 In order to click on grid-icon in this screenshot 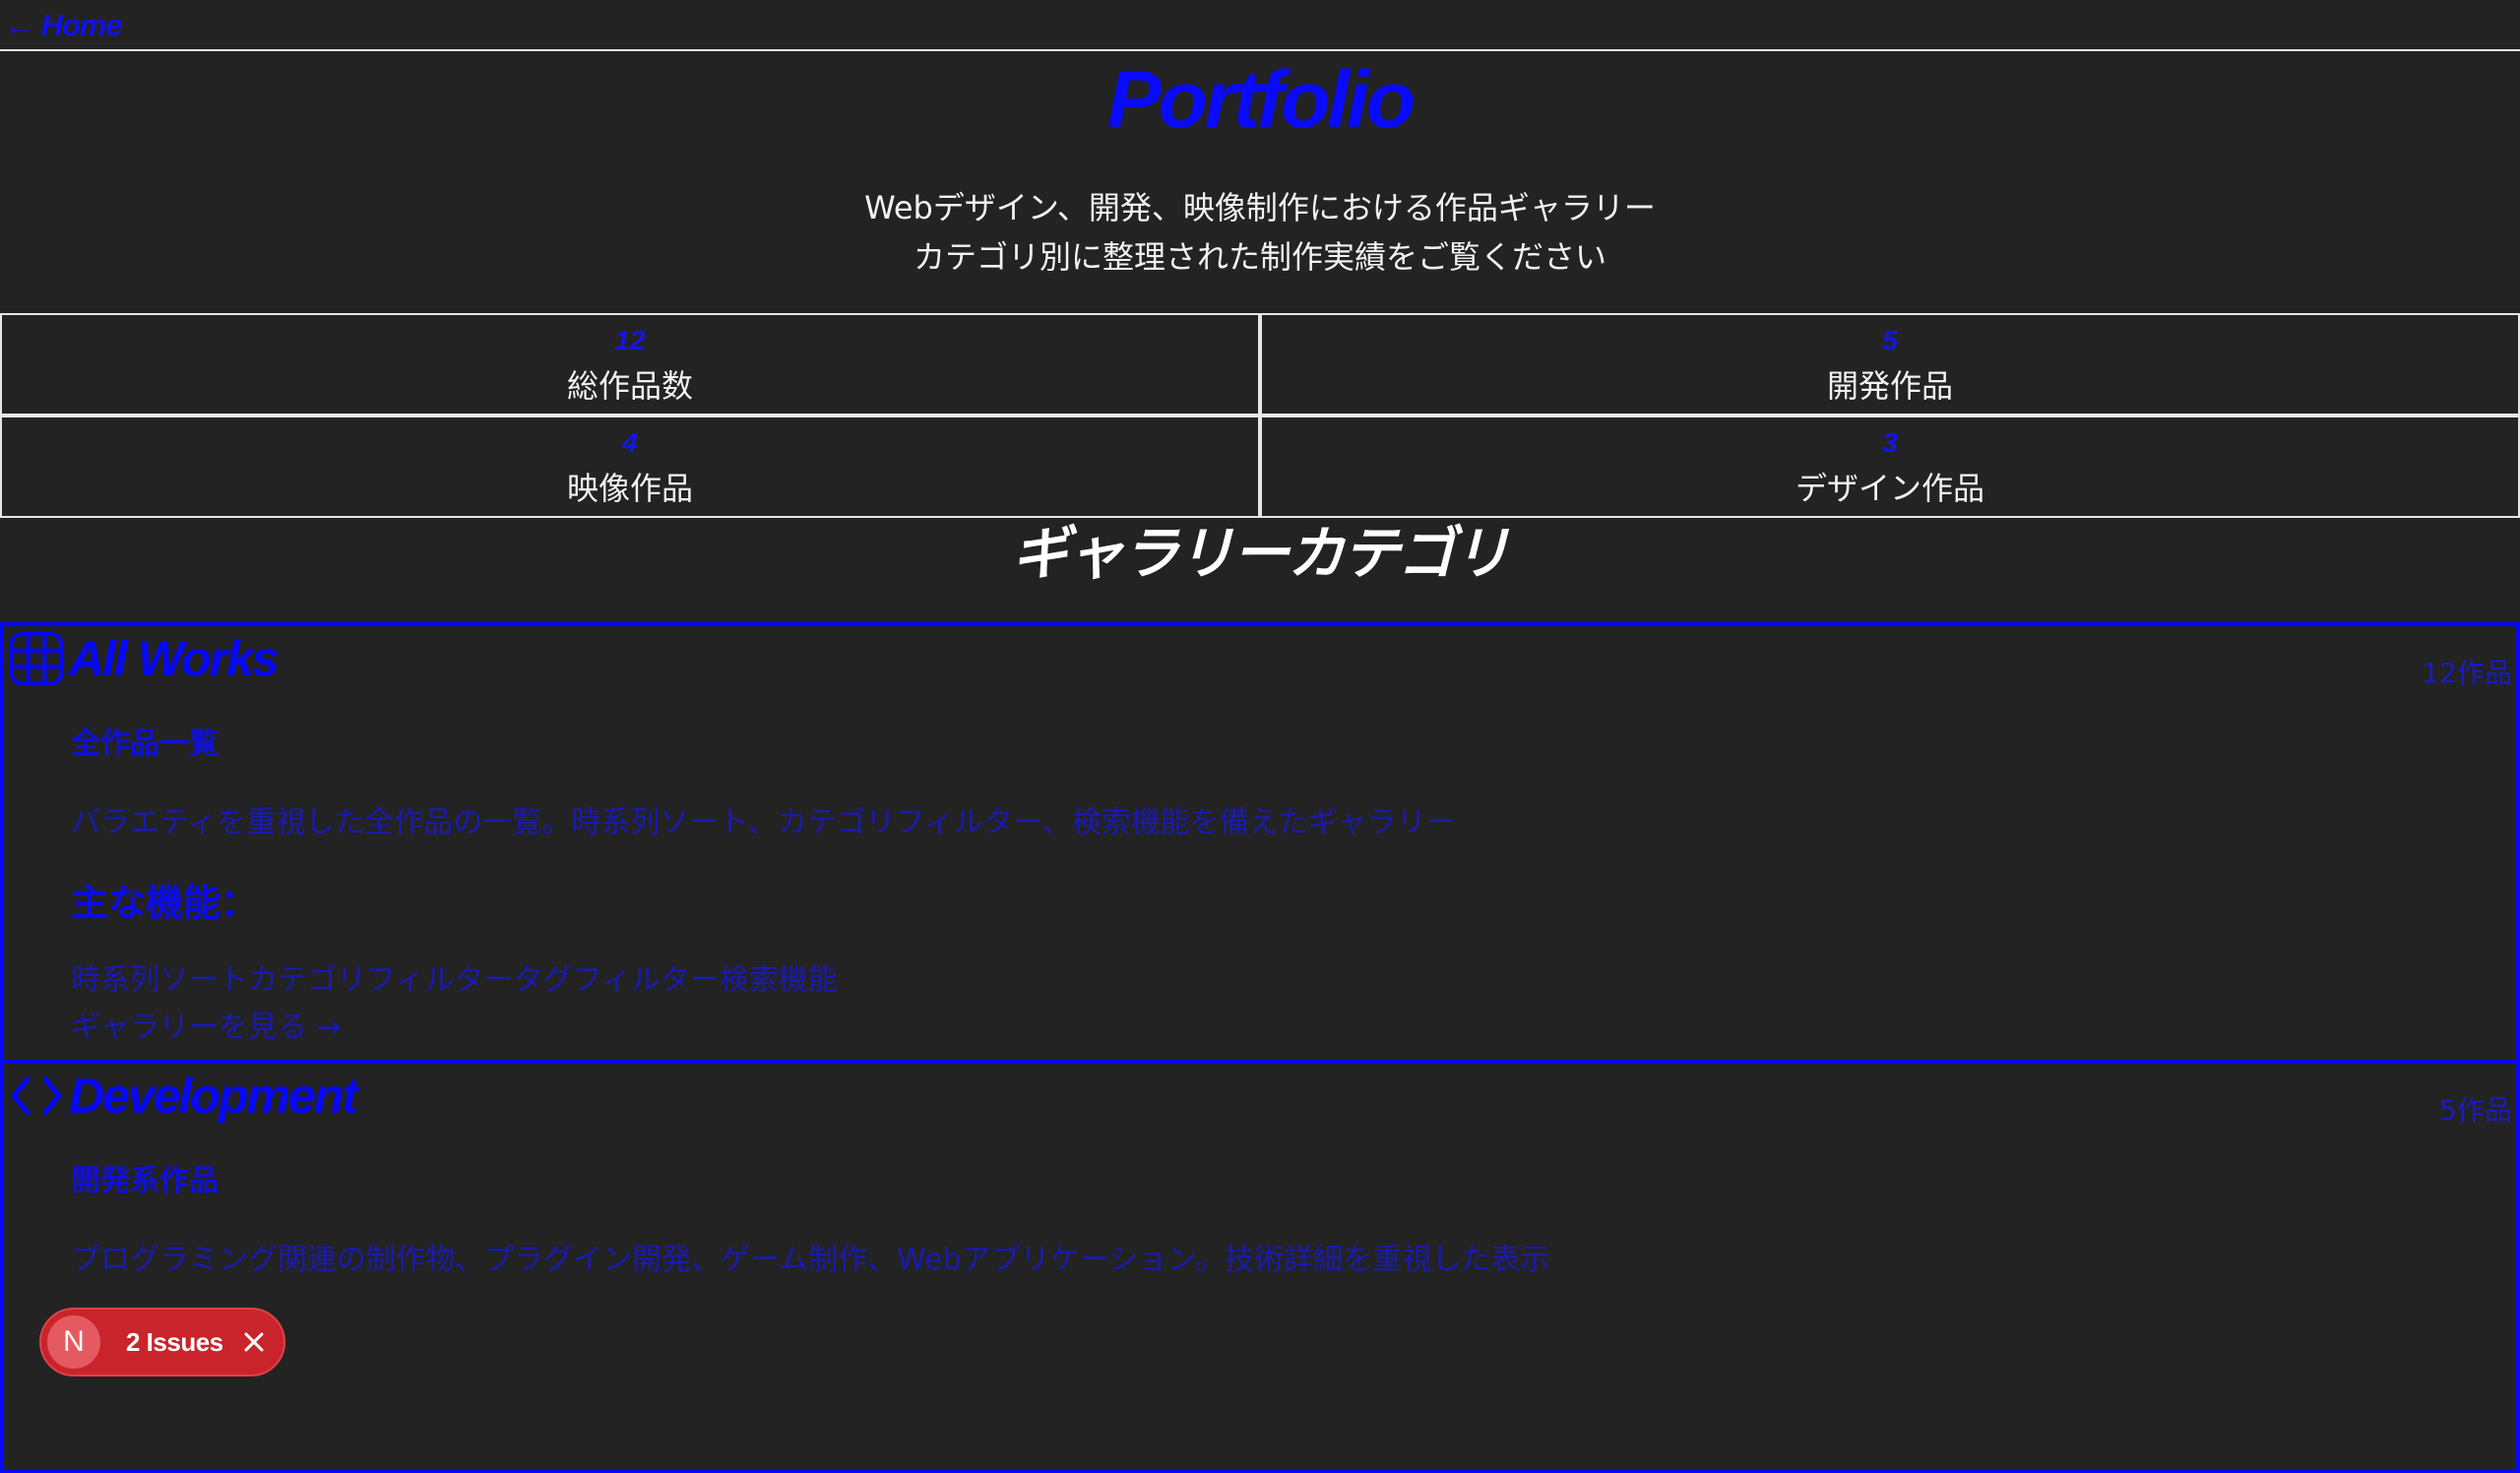, I will do `click(36, 658)`.